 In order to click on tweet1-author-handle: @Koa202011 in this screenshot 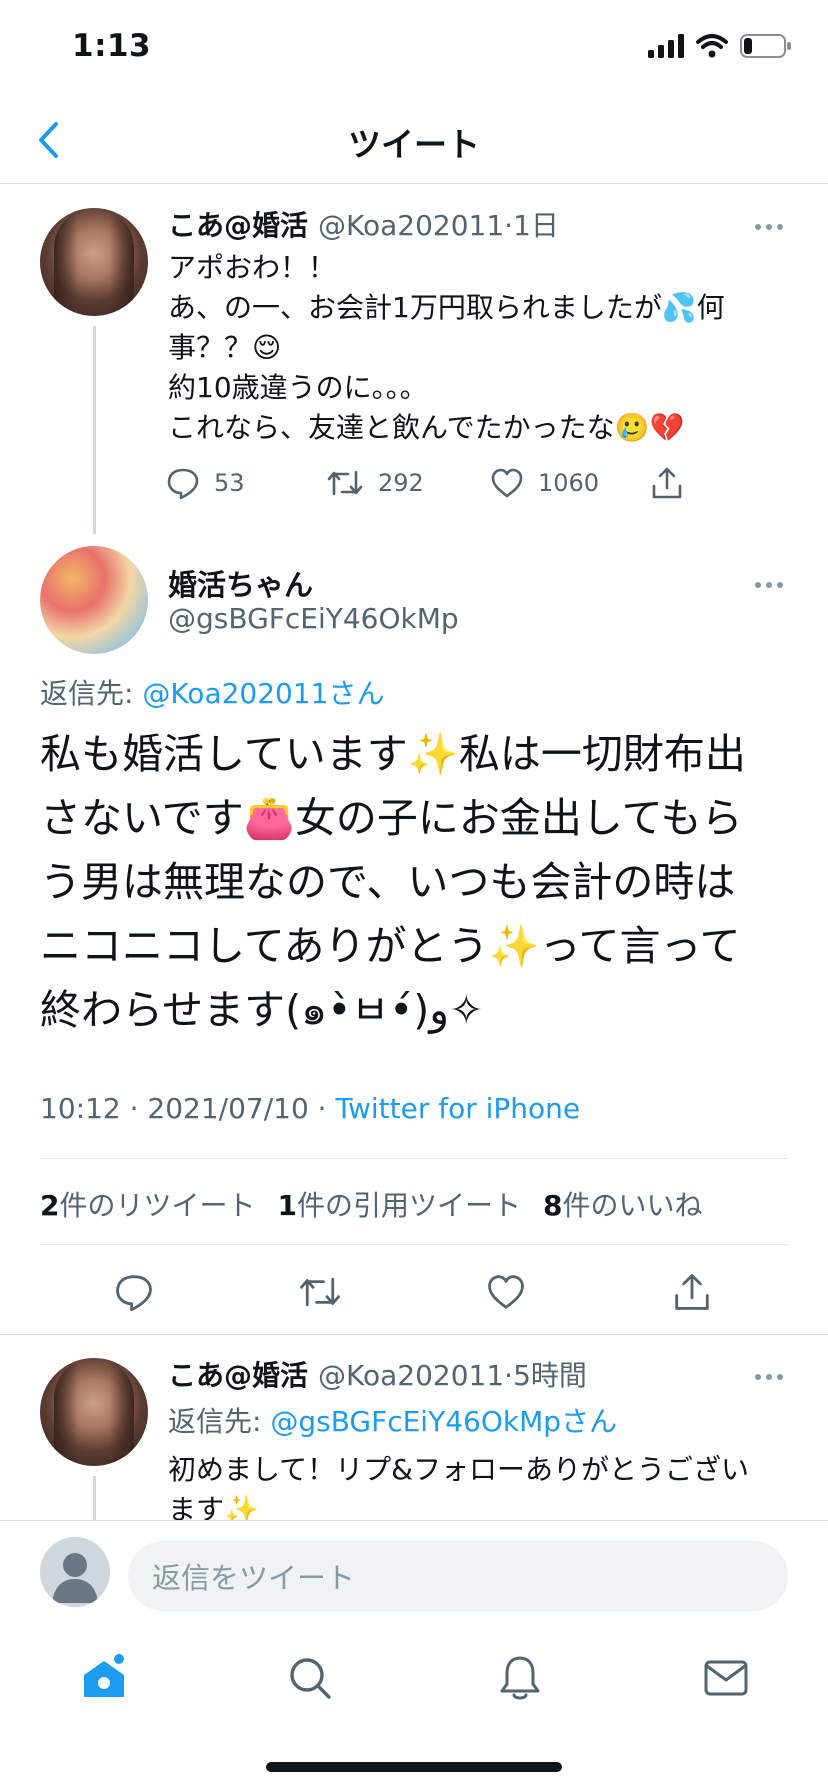, I will do `click(411, 225)`.